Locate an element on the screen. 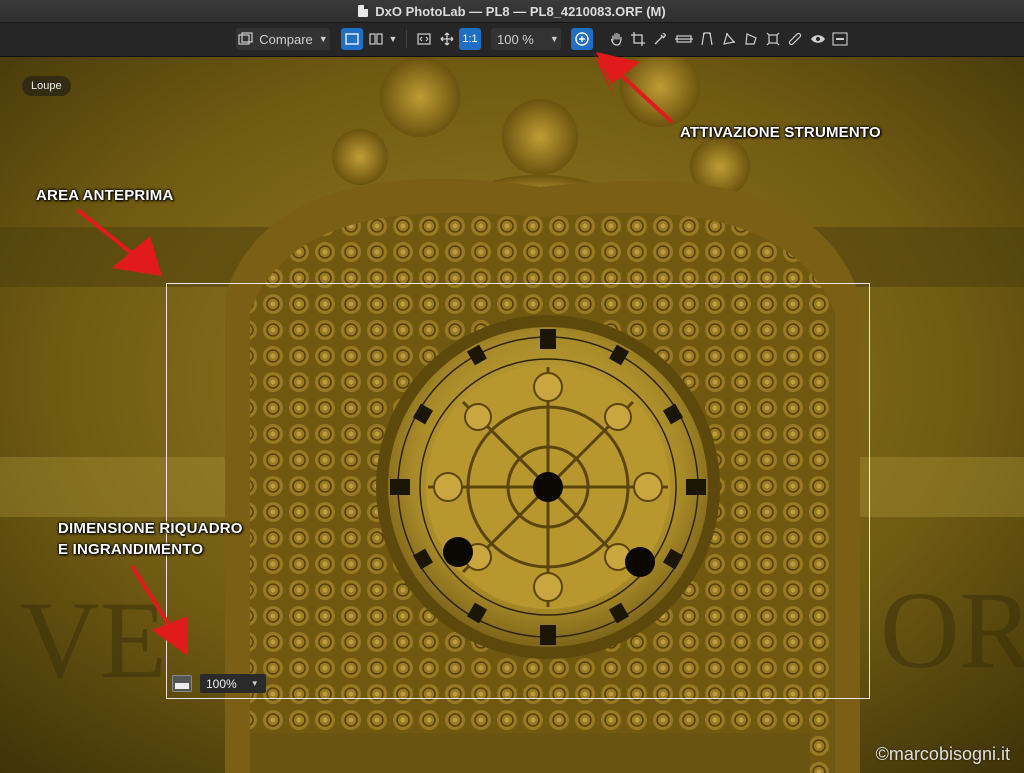 The image size is (1024, 773). fit-to-screen-button is located at coordinates (424, 39).